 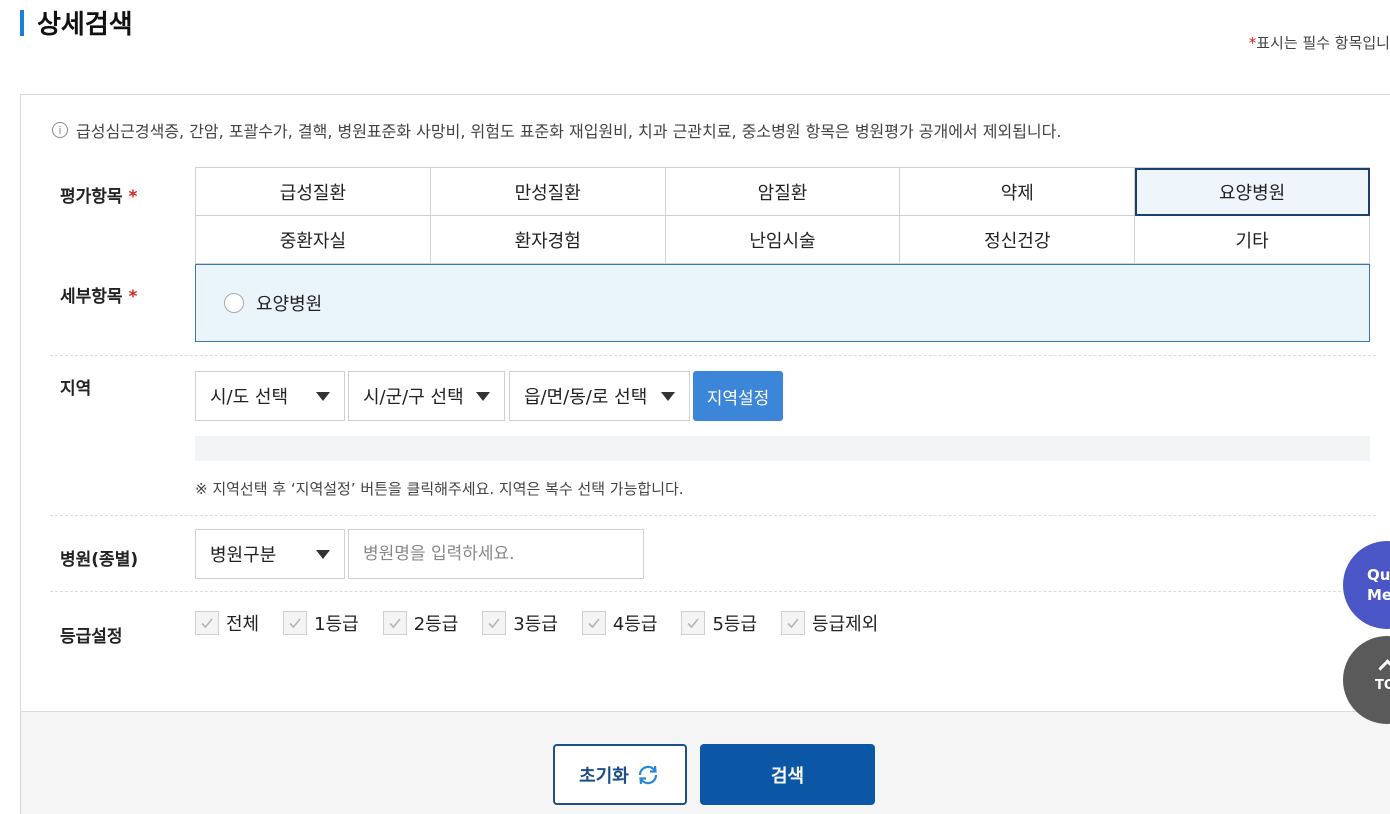 I want to click on grade-option: 4등급, so click(x=619, y=623).